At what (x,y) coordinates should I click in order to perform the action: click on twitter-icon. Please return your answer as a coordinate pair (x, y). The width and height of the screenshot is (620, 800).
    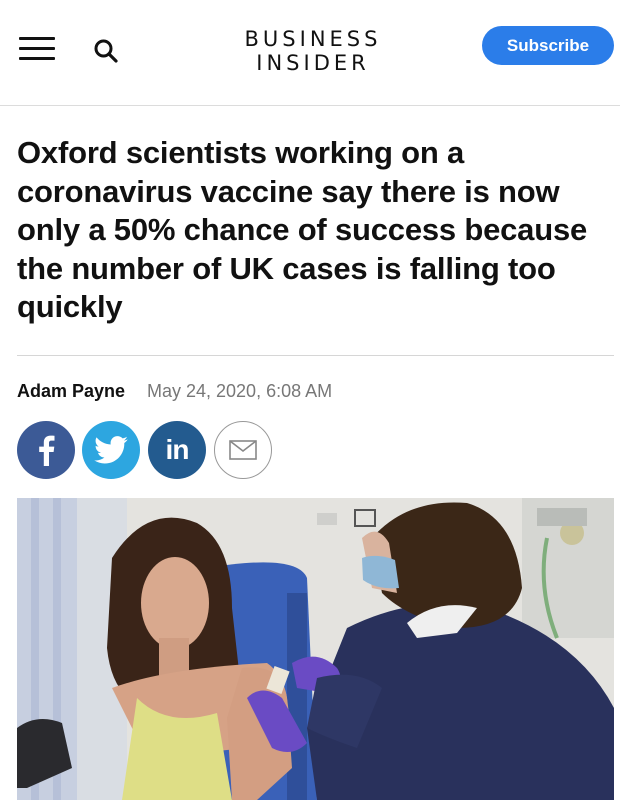
    Looking at the image, I should click on (111, 450).